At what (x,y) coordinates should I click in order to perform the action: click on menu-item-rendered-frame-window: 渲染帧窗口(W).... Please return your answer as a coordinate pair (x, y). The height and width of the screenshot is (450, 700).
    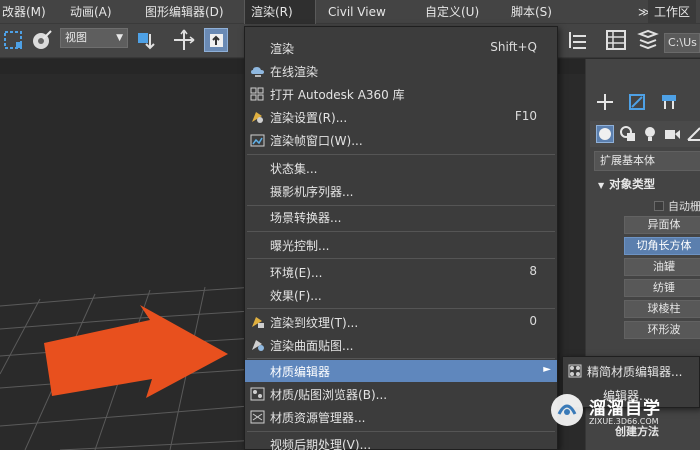
    Looking at the image, I should click on (401, 140).